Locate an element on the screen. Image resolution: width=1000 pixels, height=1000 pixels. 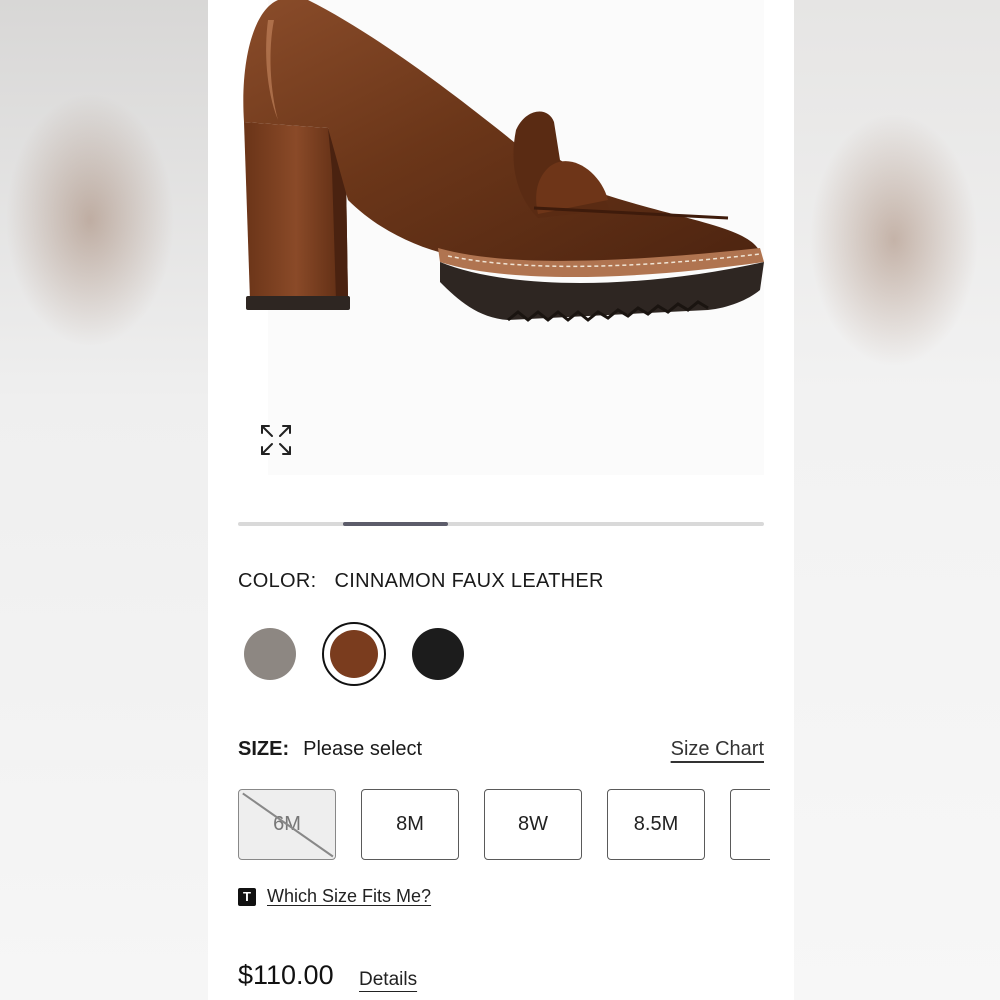
size-option-8w: 8W is located at coordinates (533, 824).